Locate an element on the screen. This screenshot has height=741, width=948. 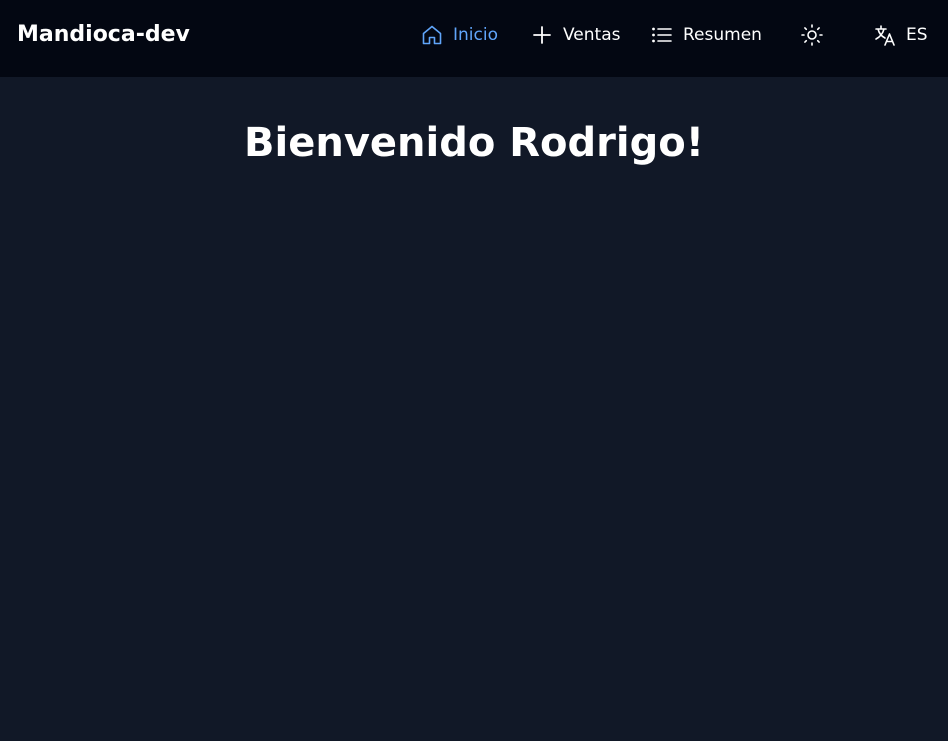
nav-item-ventas-label: Ventas is located at coordinates (592, 35).